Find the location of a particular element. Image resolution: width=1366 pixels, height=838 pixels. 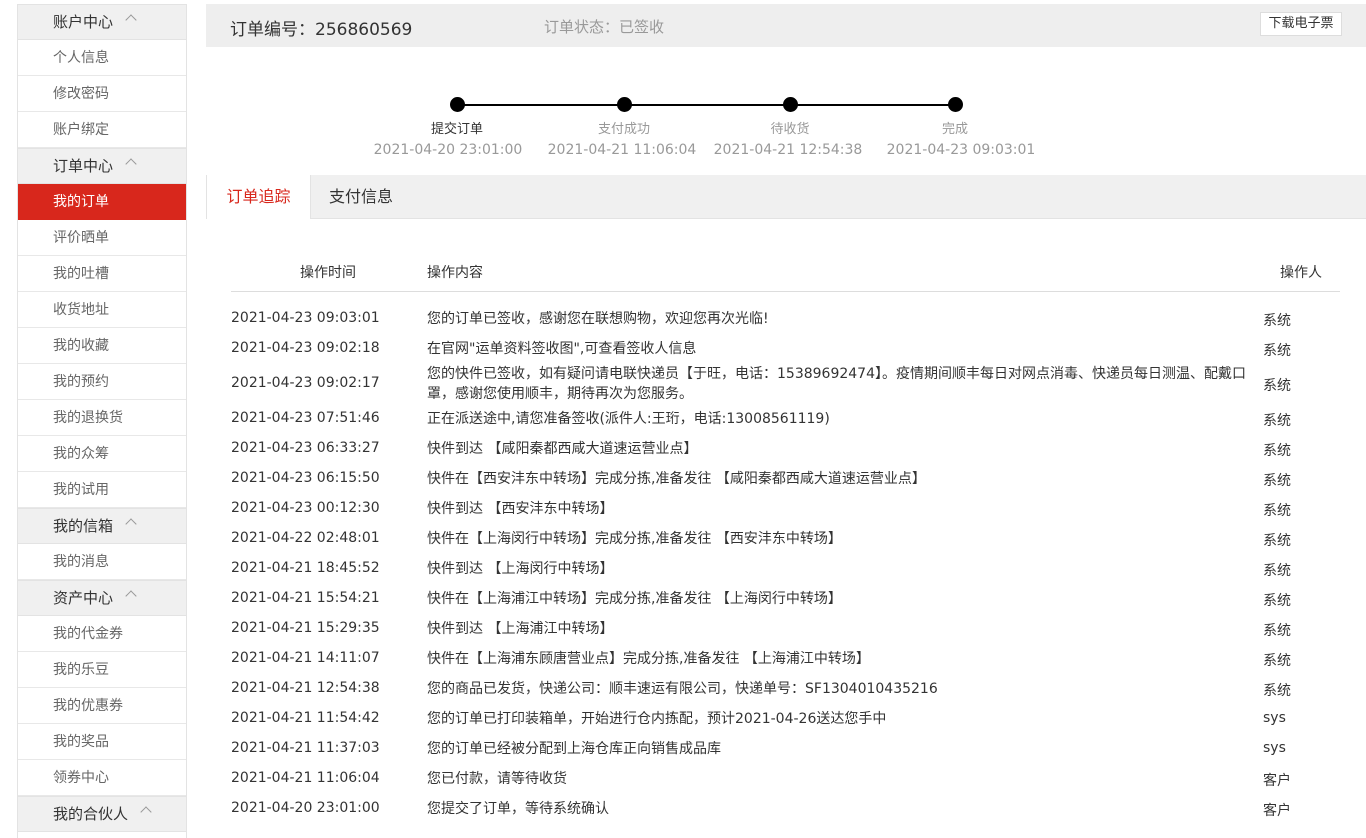

sidebar-item-label: 我的乐豆 is located at coordinates (81, 670).